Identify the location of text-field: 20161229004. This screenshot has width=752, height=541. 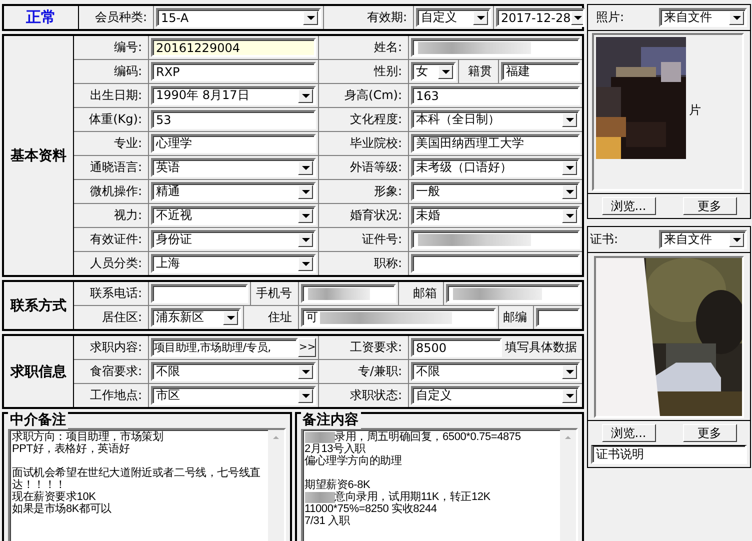
(233, 47).